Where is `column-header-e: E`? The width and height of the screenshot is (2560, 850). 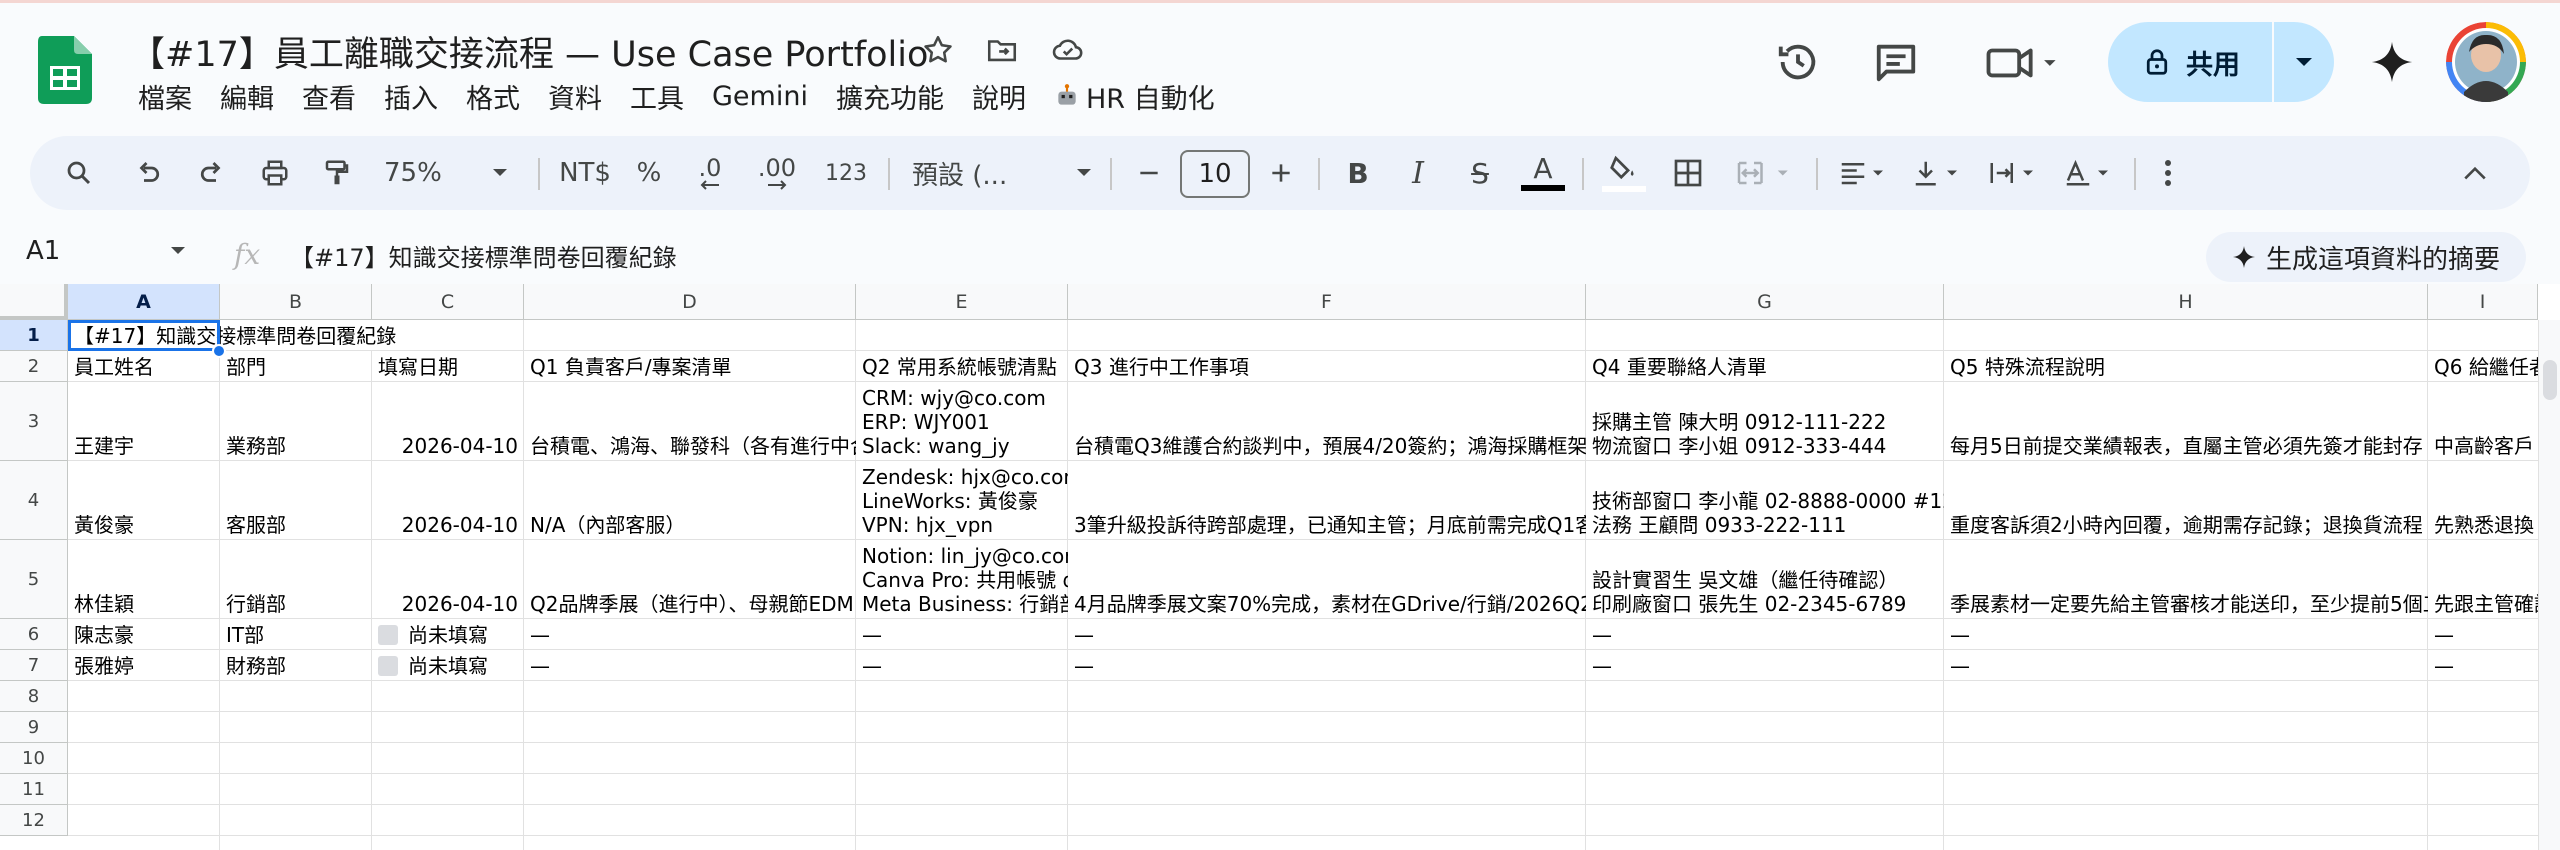
column-header-e: E is located at coordinates (962, 302).